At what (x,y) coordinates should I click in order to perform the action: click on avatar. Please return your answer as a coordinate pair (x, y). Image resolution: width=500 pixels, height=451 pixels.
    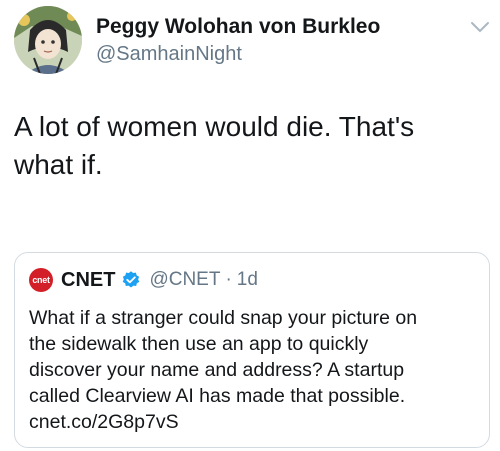
    Looking at the image, I should click on (48, 40).